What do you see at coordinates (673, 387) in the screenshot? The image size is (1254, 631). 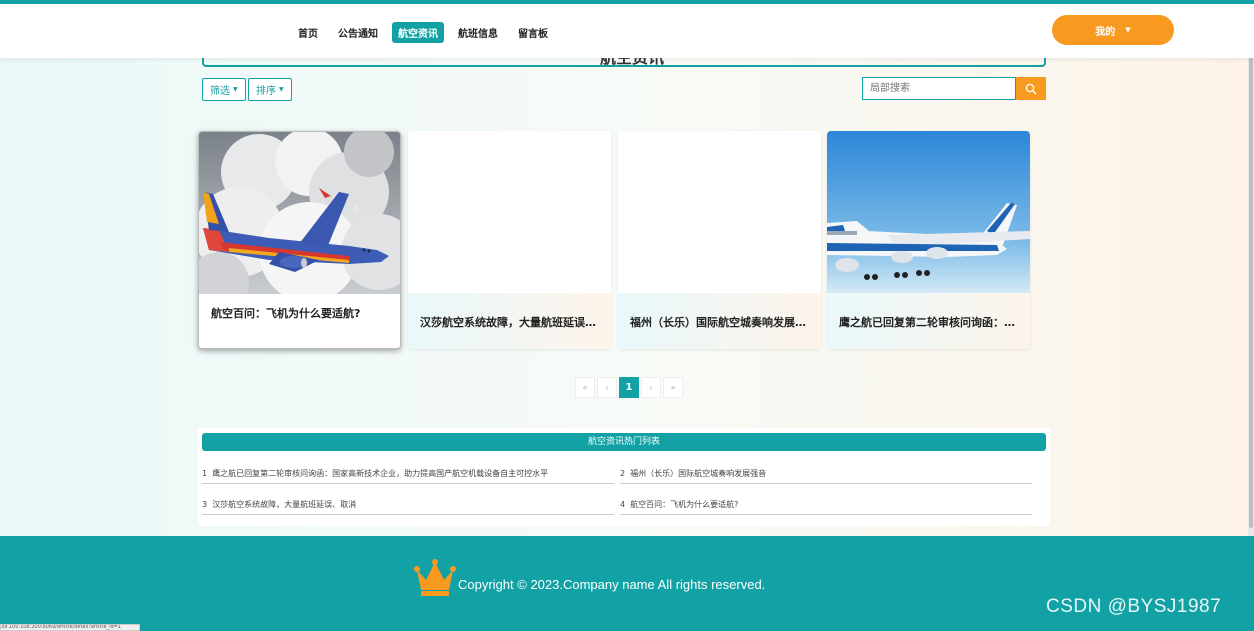 I see `pagination-last-button: »` at bounding box center [673, 387].